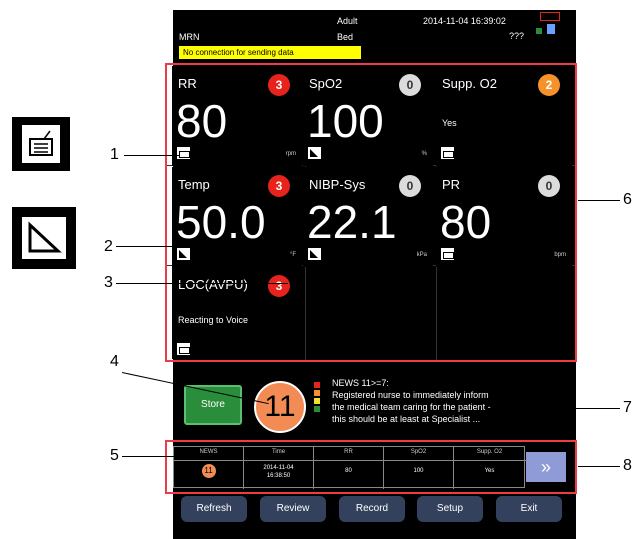  I want to click on total-score: 11, so click(280, 407).